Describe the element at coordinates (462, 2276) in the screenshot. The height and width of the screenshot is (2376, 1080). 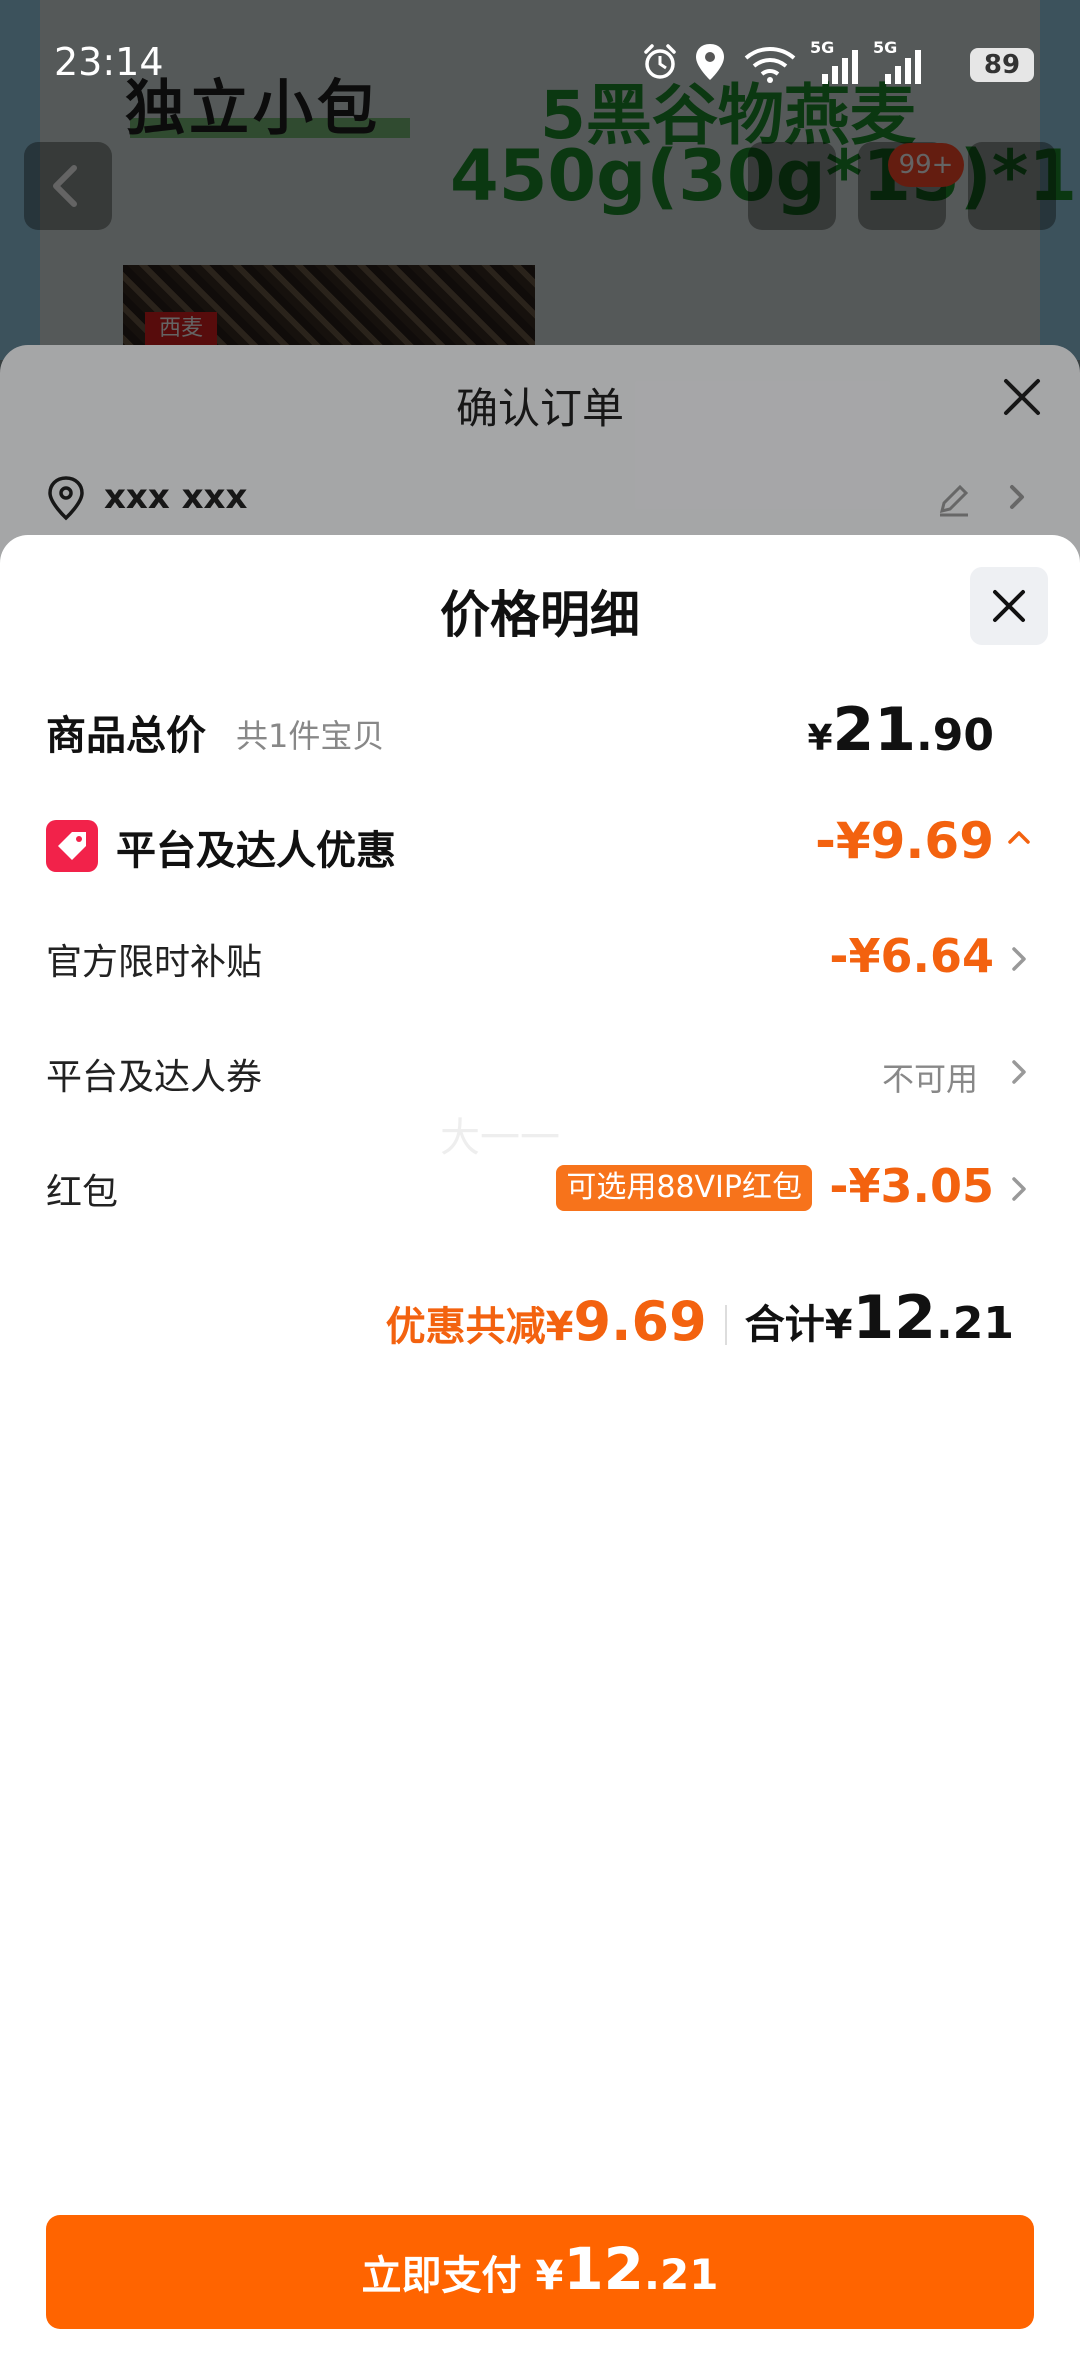
I see `pay-button-label: 立即支付 ¥` at that location.